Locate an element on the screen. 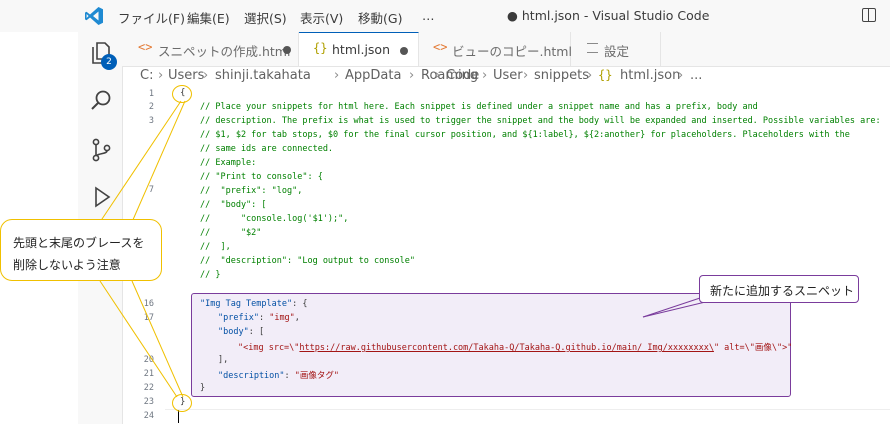 This screenshot has height=424, width=890. callout-text: 削除しないよう注意 is located at coordinates (67, 265).